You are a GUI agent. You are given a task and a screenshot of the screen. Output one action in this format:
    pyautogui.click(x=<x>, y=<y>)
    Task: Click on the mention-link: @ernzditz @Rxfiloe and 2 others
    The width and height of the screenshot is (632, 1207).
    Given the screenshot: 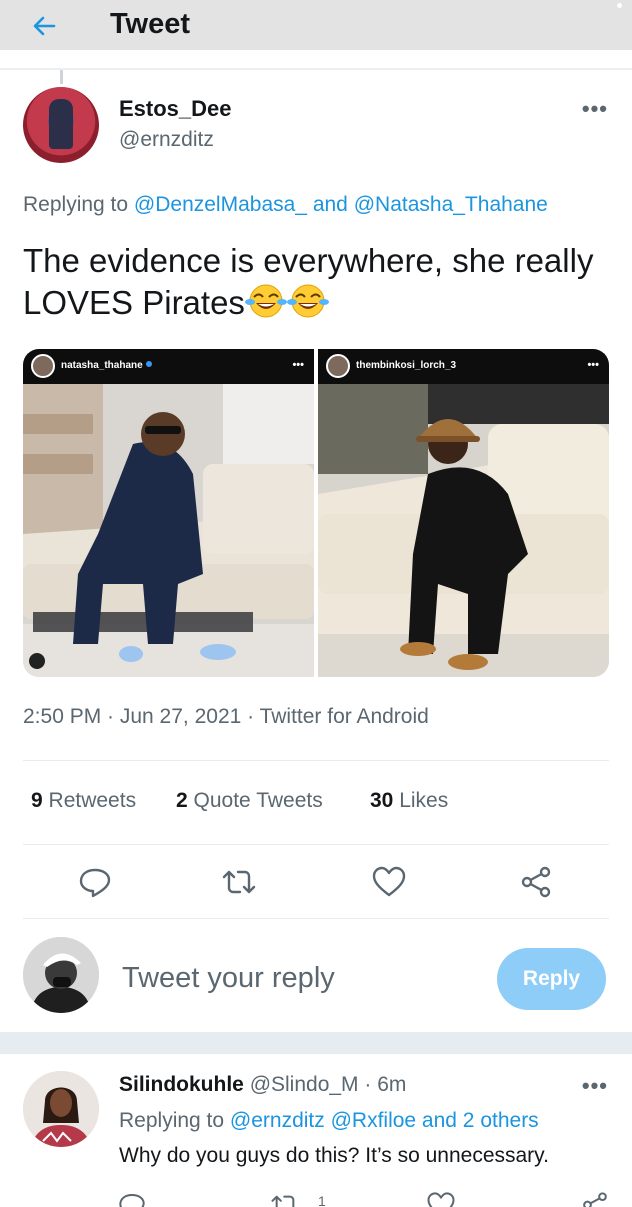 What is the action you would take?
    pyautogui.click(x=384, y=1120)
    